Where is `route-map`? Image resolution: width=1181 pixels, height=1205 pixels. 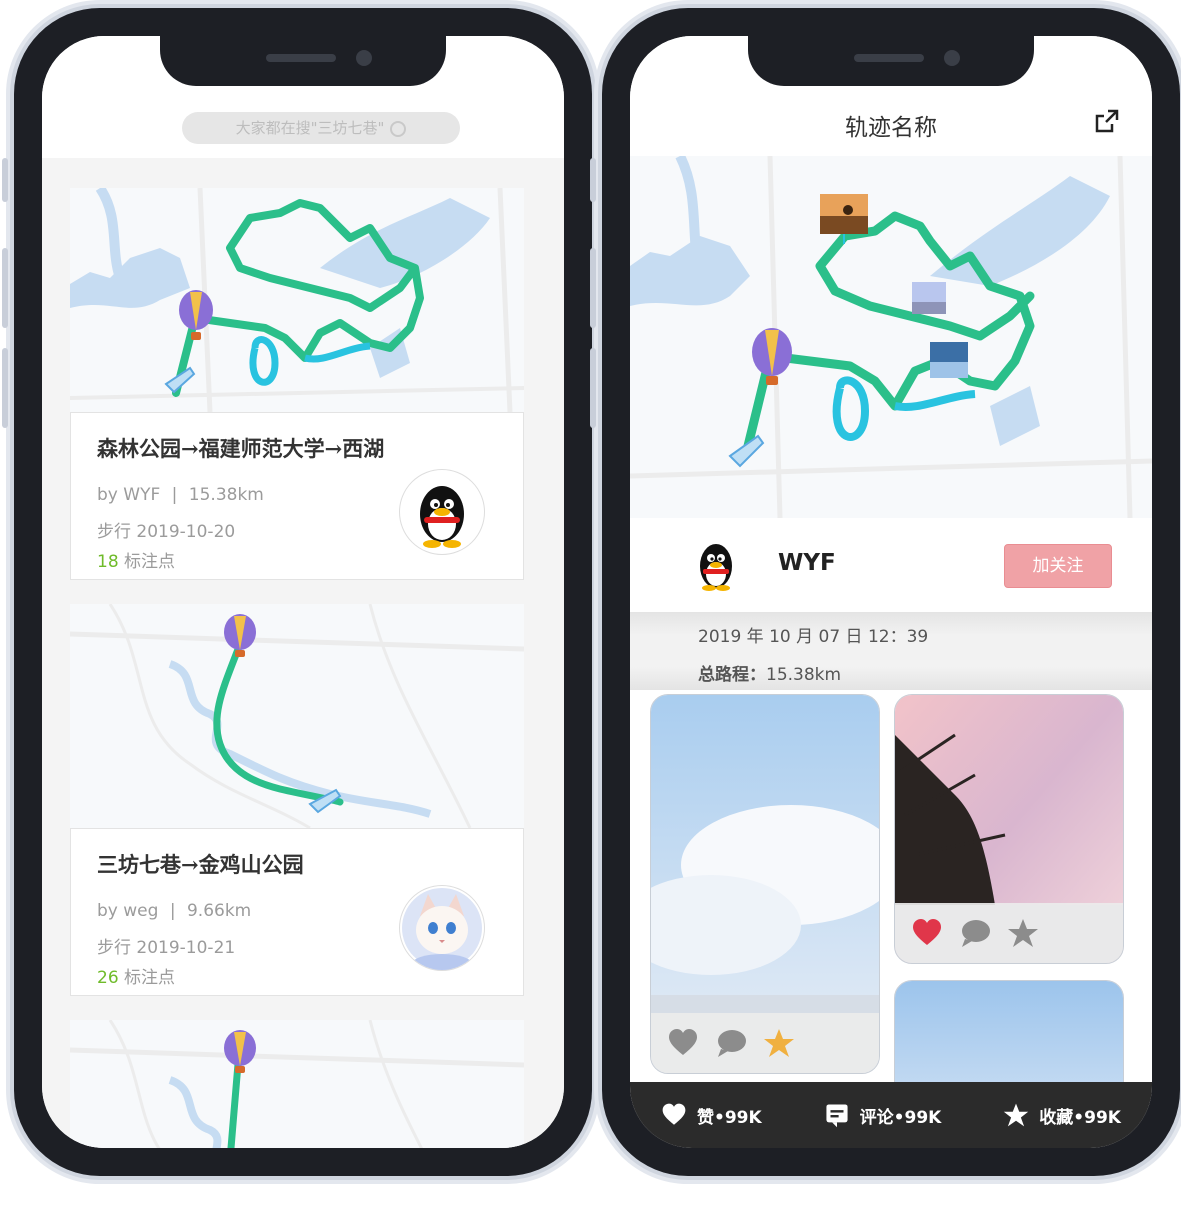 route-map is located at coordinates (891, 337).